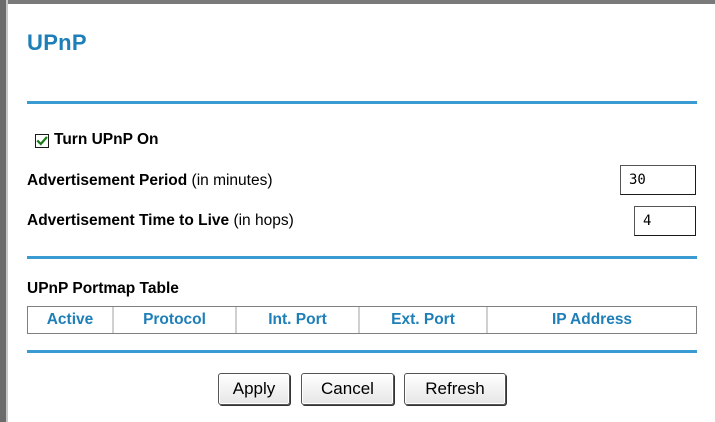  I want to click on portmap-table-title: UPnP Portmap Table, so click(103, 288).